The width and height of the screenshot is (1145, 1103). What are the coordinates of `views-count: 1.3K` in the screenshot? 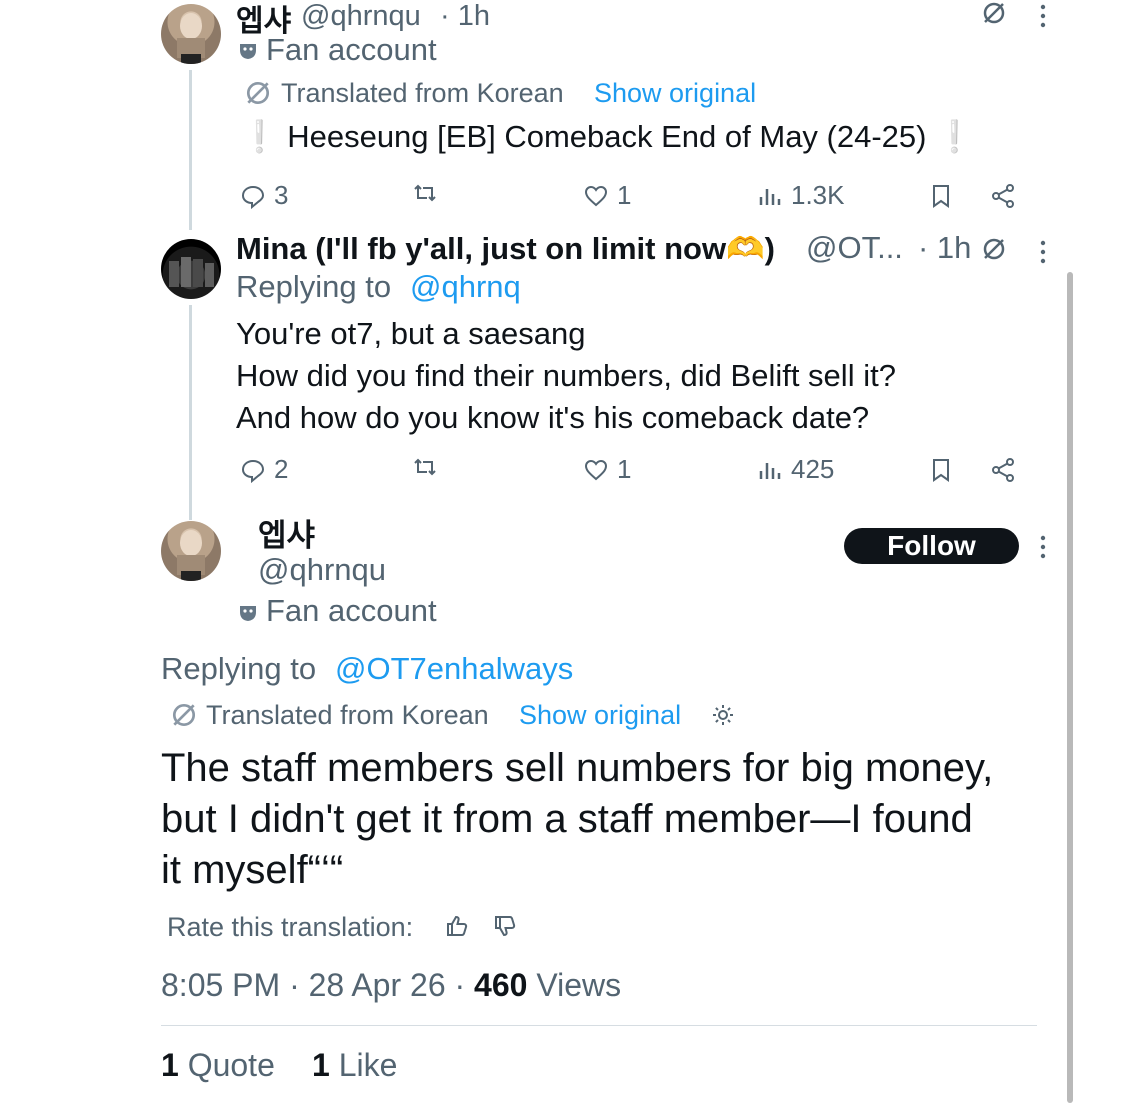 It's located at (818, 195).